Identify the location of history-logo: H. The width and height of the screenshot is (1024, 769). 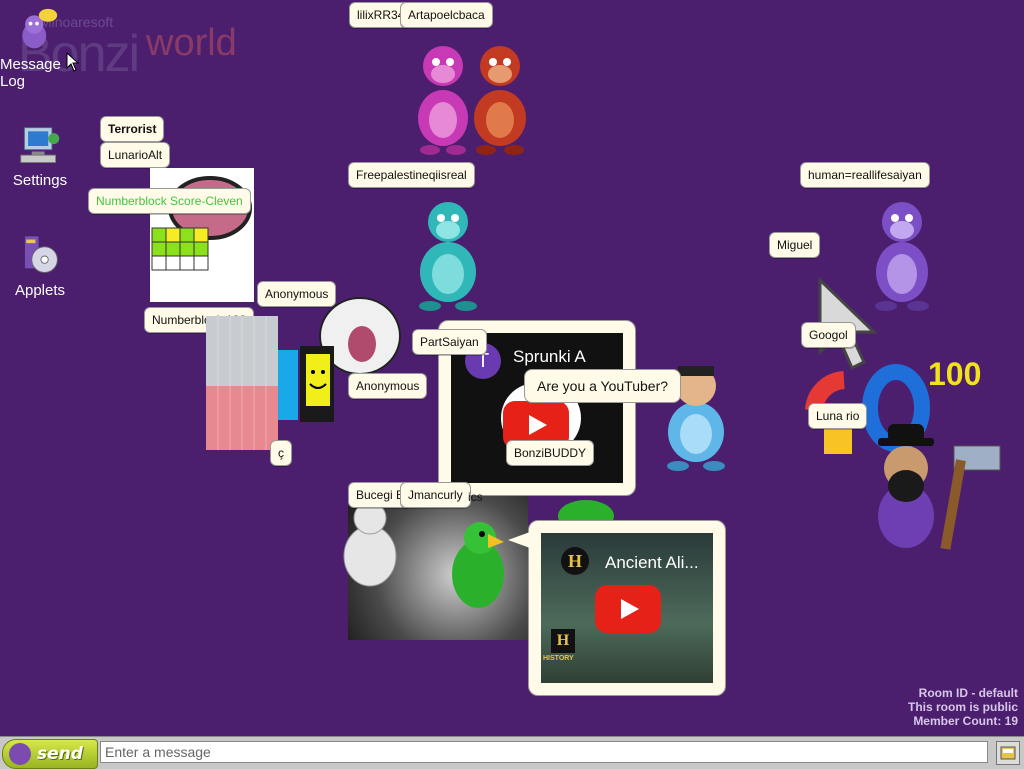
(575, 561).